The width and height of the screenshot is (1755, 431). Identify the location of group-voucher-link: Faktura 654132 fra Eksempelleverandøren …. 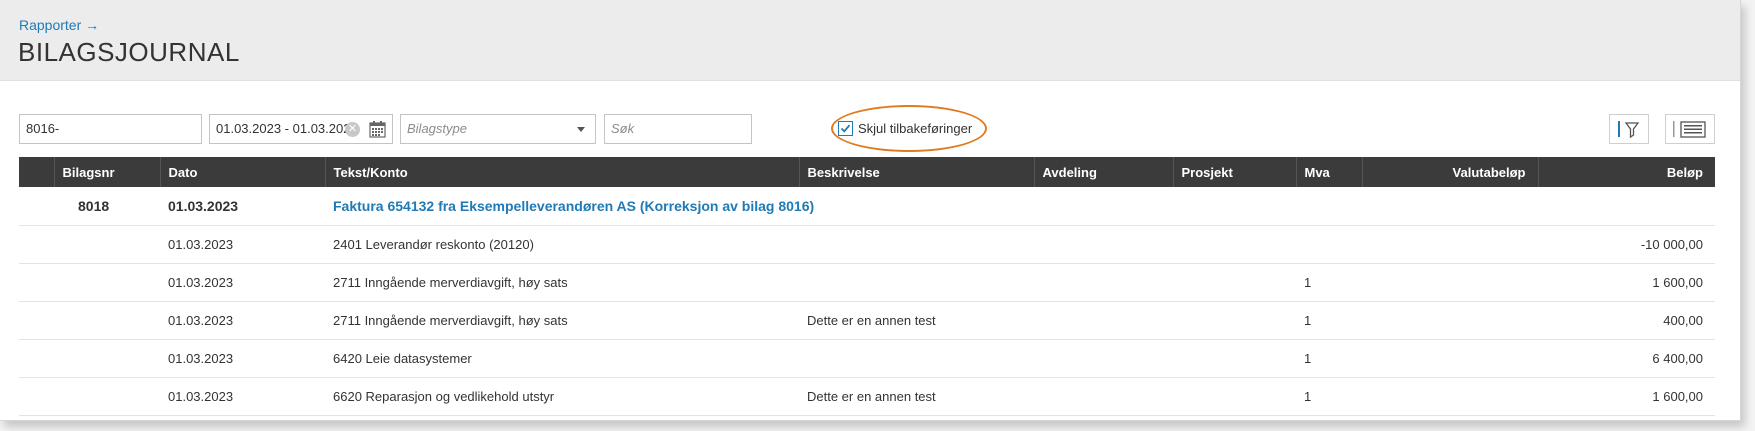
(1020, 206).